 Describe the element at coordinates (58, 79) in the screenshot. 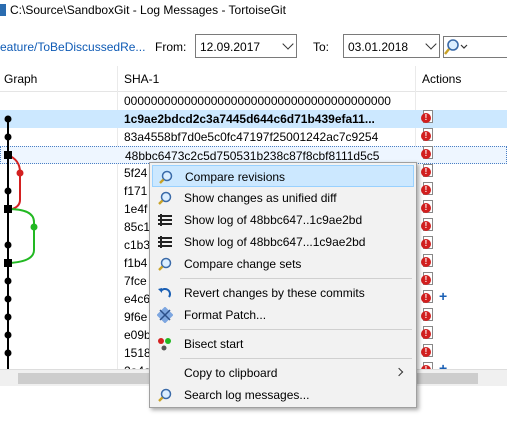

I see `column-header-graph: Graph` at that location.